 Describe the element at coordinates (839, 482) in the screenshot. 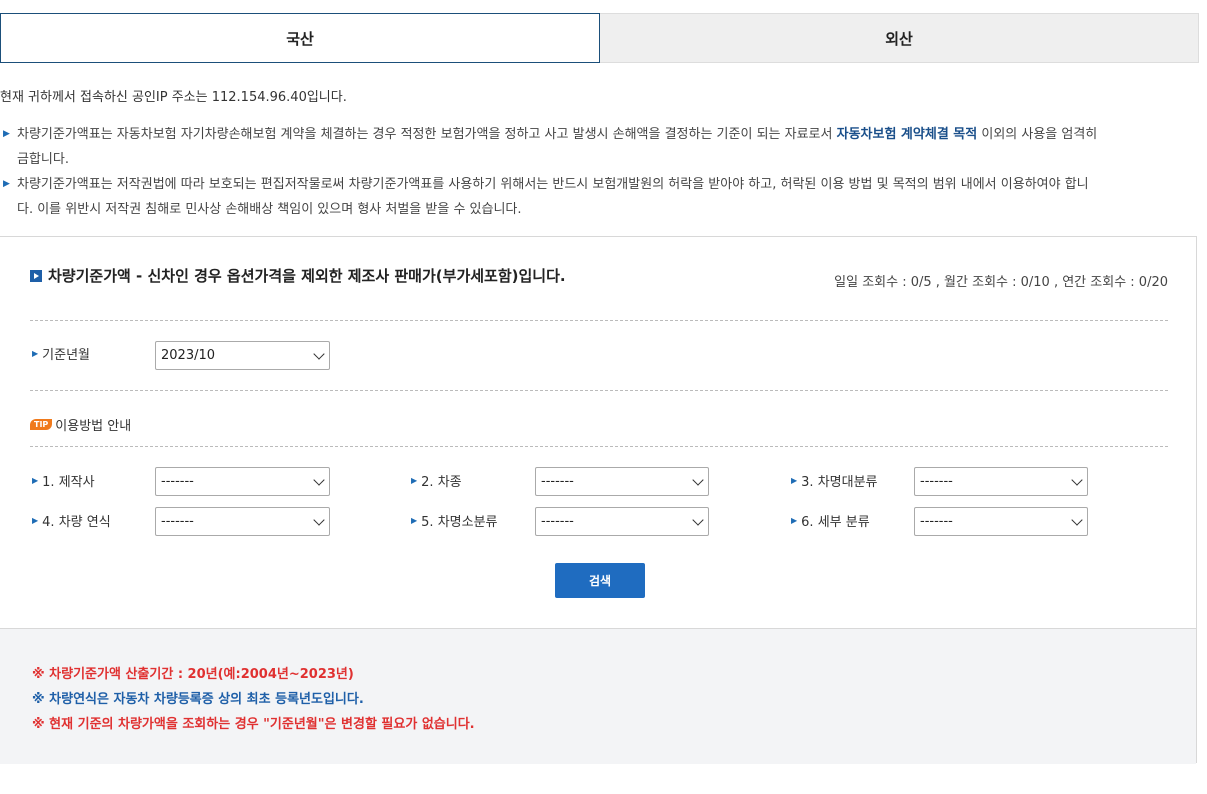

I see `model-major-label-text: 3. 차명대분류` at that location.